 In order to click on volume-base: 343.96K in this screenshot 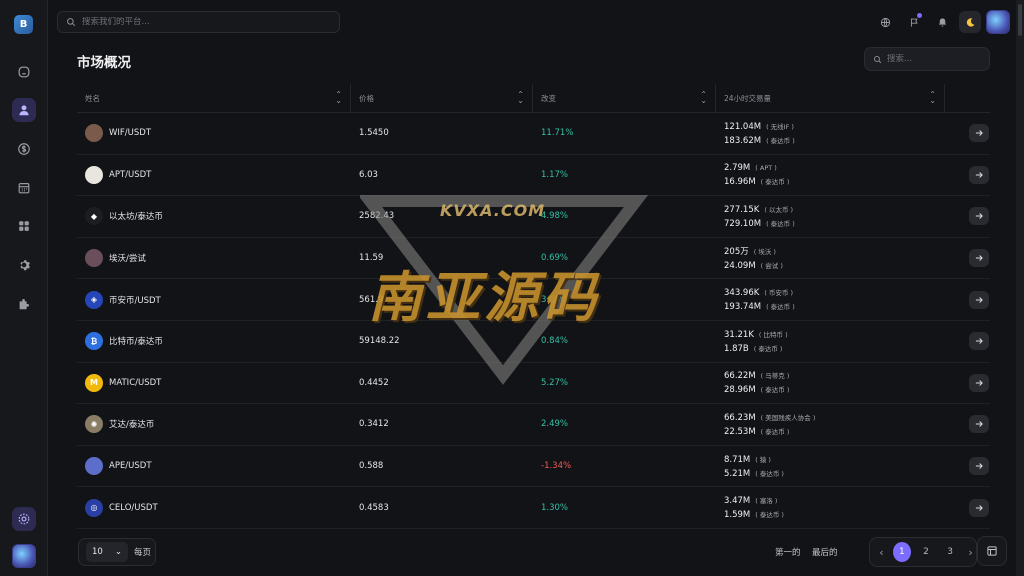, I will do `click(742, 293)`.